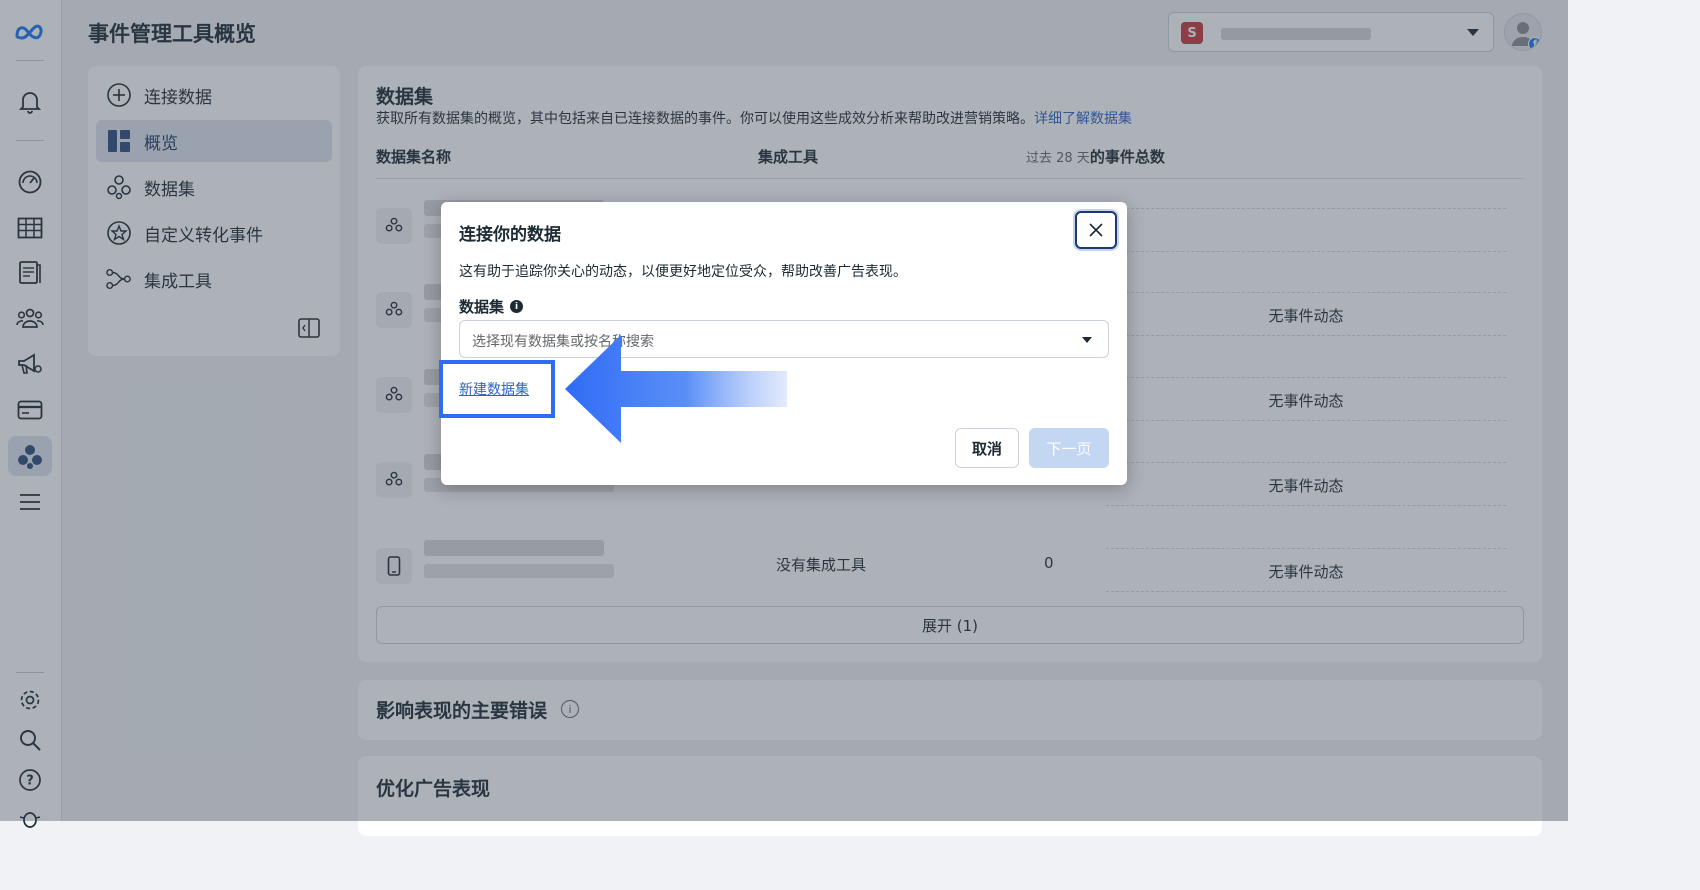 The image size is (1700, 890). I want to click on pointer-arrow-icon, so click(676, 389).